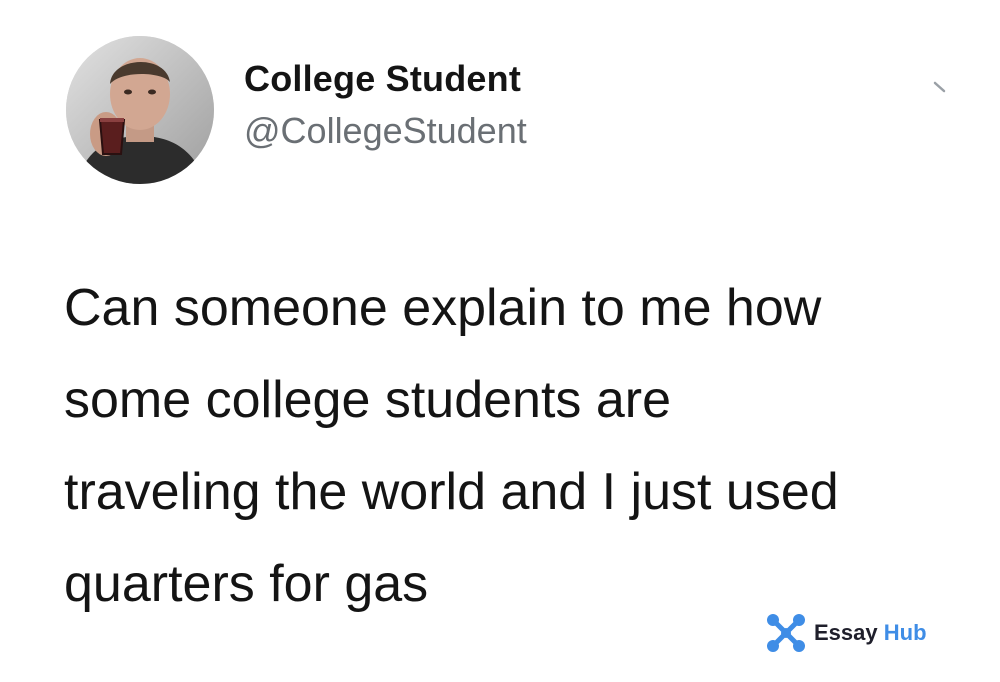 This screenshot has width=1000, height=682. I want to click on avatar-photo-icon, so click(140, 110).